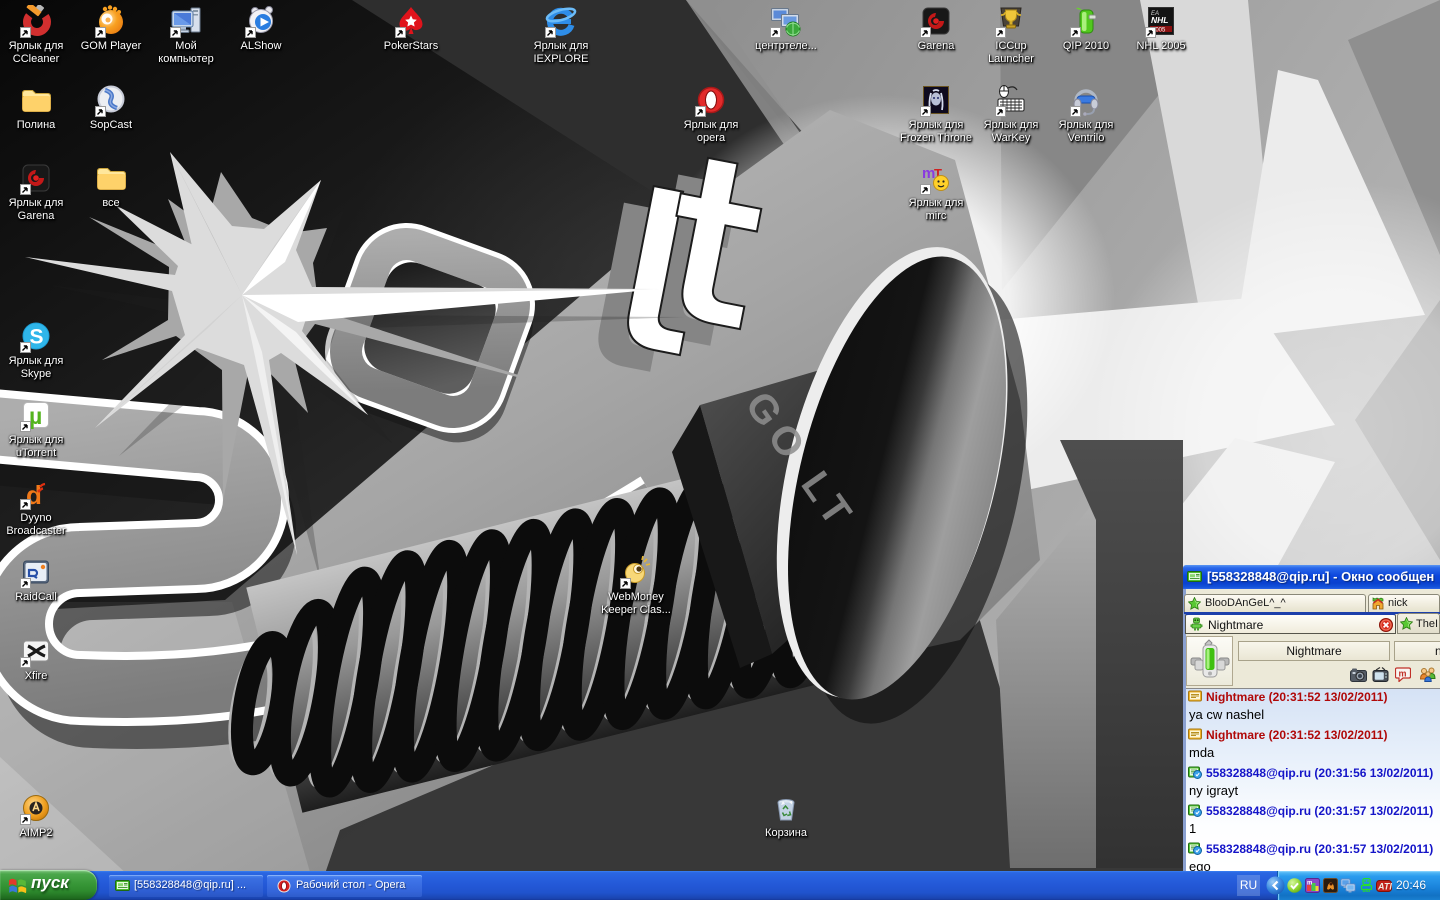 The height and width of the screenshot is (900, 1440). What do you see at coordinates (1367, 890) in the screenshot?
I see `svg-text: qip` at bounding box center [1367, 890].